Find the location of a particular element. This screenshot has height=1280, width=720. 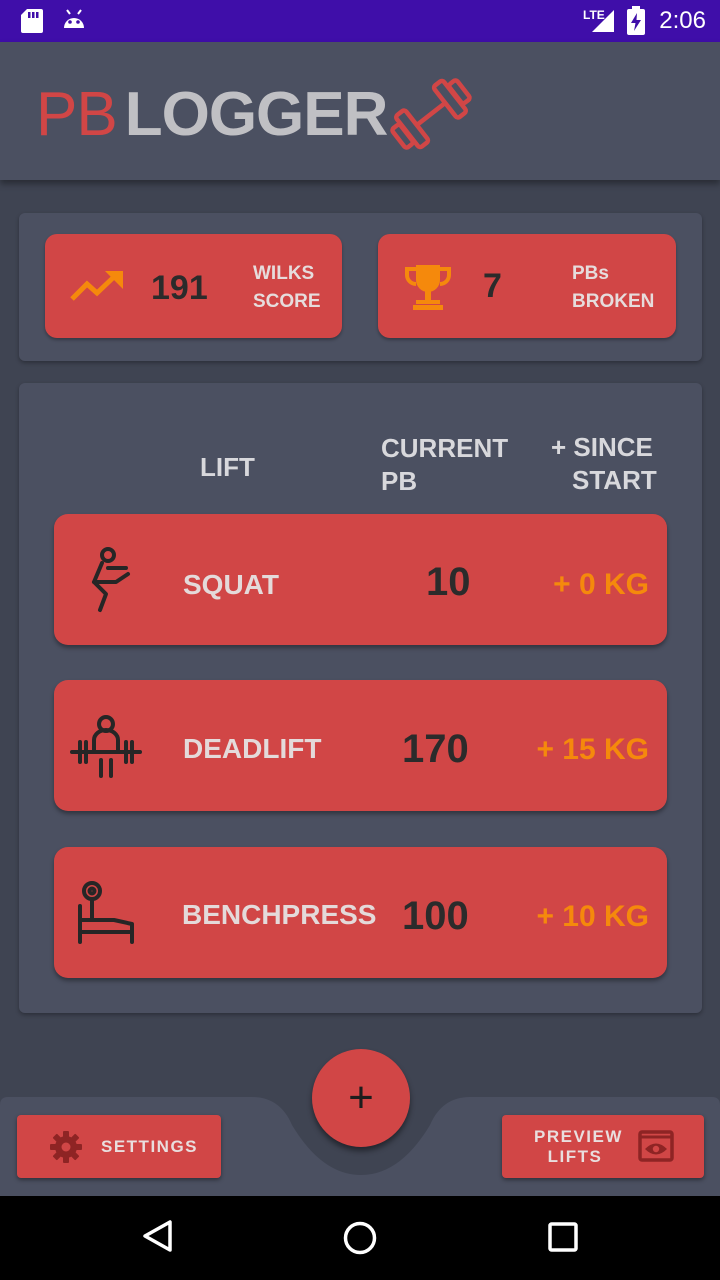

clock: 2:06 is located at coordinates (682, 20).